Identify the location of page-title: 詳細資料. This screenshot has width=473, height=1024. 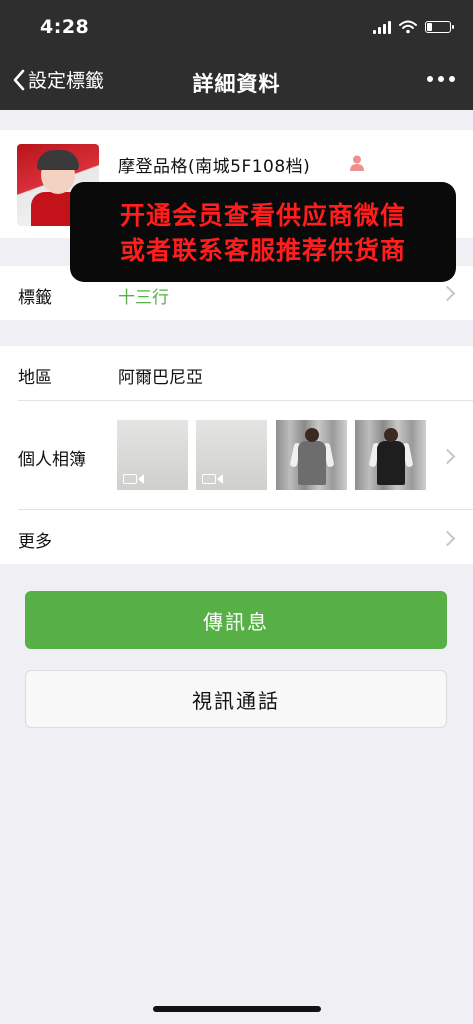
(236, 84).